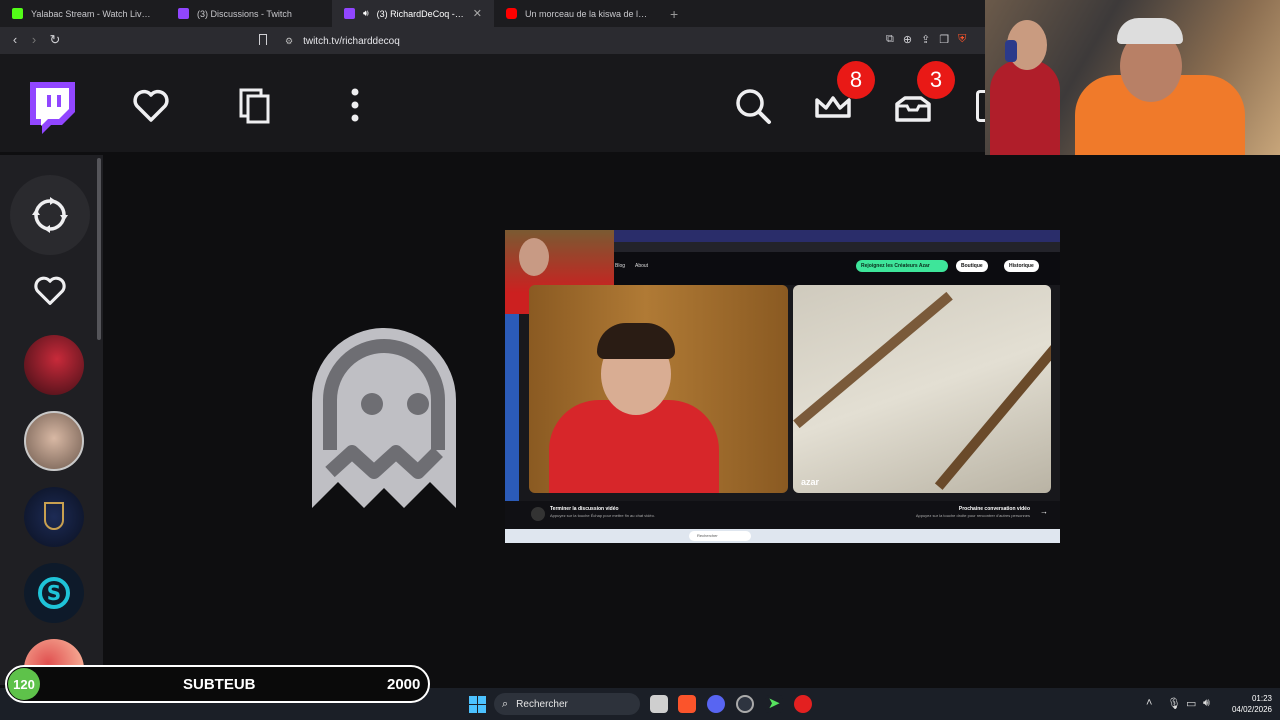 The image size is (1280, 720). I want to click on kick-favicon-icon, so click(17, 13).